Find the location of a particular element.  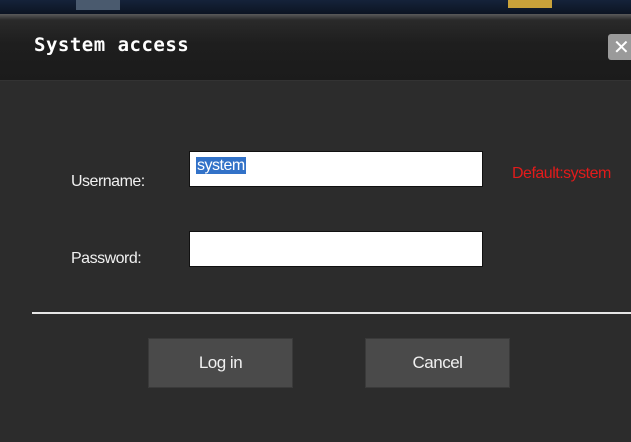

background-window-strip is located at coordinates (315, 7).